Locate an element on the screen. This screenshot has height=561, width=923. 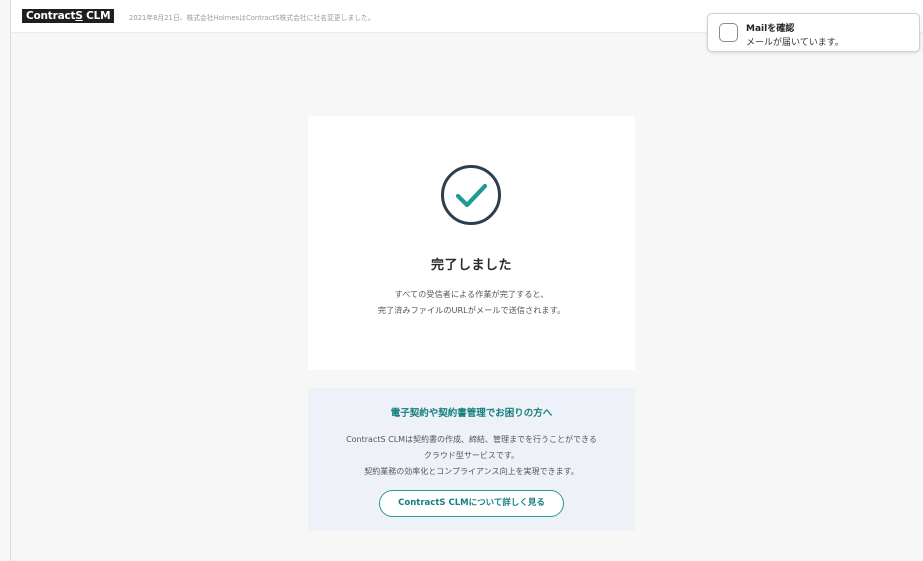
completion-title: 完了しました is located at coordinates (471, 265).